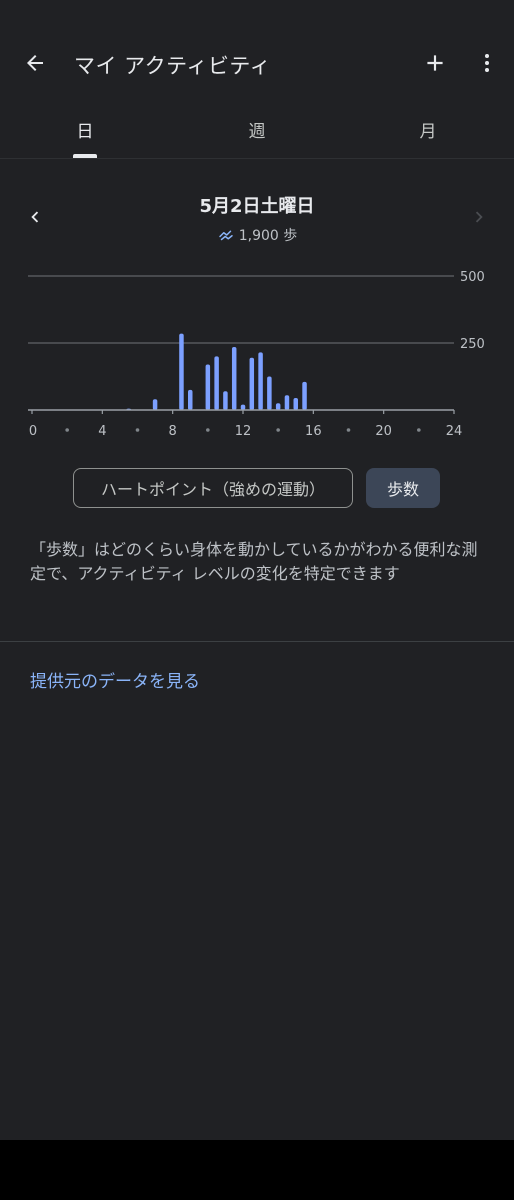 The image size is (514, 1200). I want to click on steps-chart: 250 500 0 4 8 12 16 20 24, so click(256, 354).